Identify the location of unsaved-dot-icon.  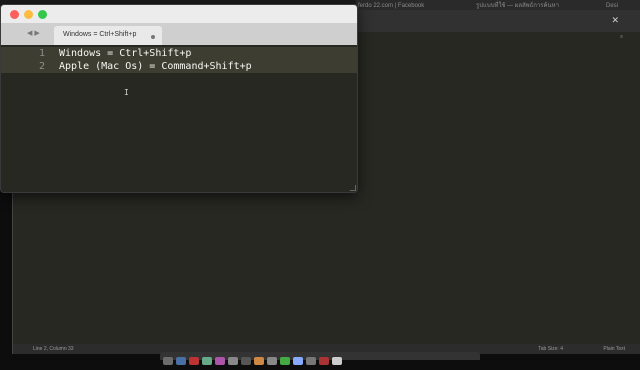
(153, 37).